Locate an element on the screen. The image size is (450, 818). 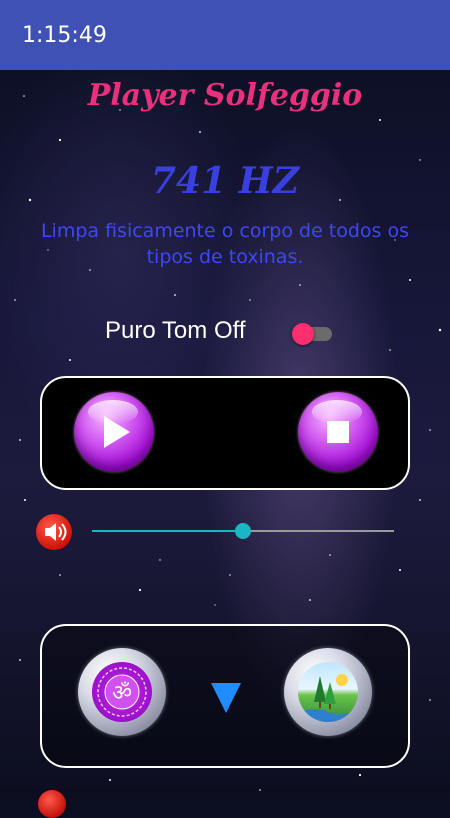
stop-button is located at coordinates (338, 432).